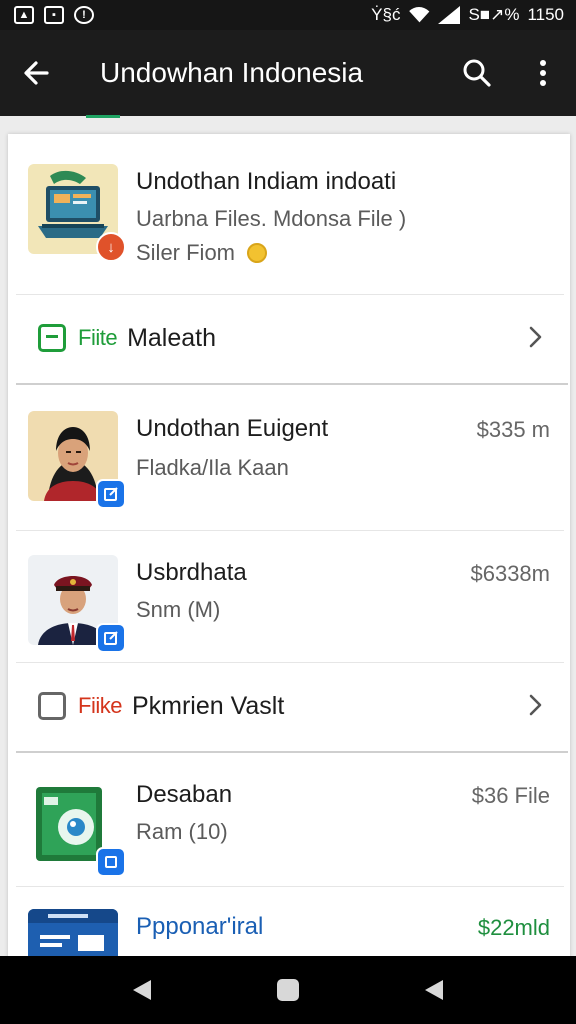 The width and height of the screenshot is (576, 1024). I want to click on item-title: Ppponar'iral, so click(200, 926).